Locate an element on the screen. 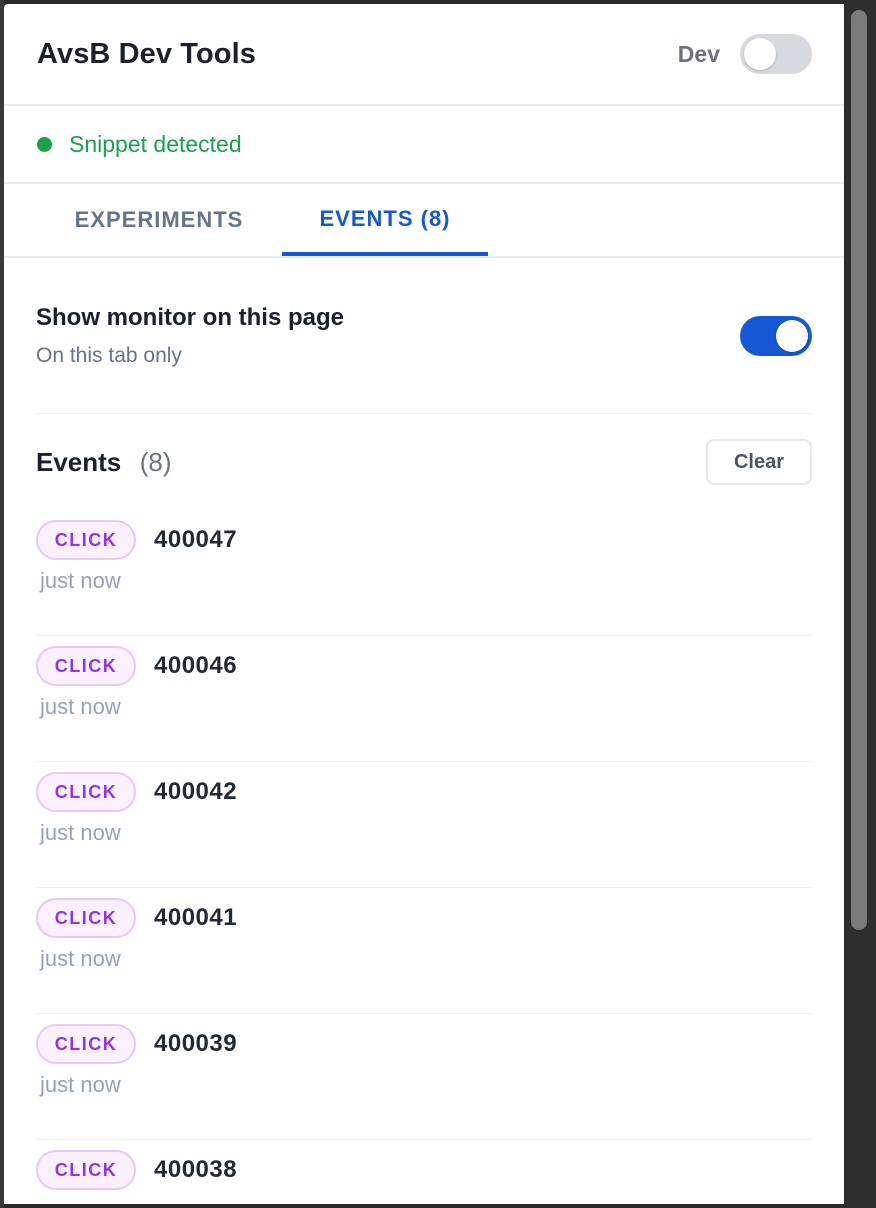 The width and height of the screenshot is (876, 1208). event-item: CLICK 400042 just now is located at coordinates (424, 825).